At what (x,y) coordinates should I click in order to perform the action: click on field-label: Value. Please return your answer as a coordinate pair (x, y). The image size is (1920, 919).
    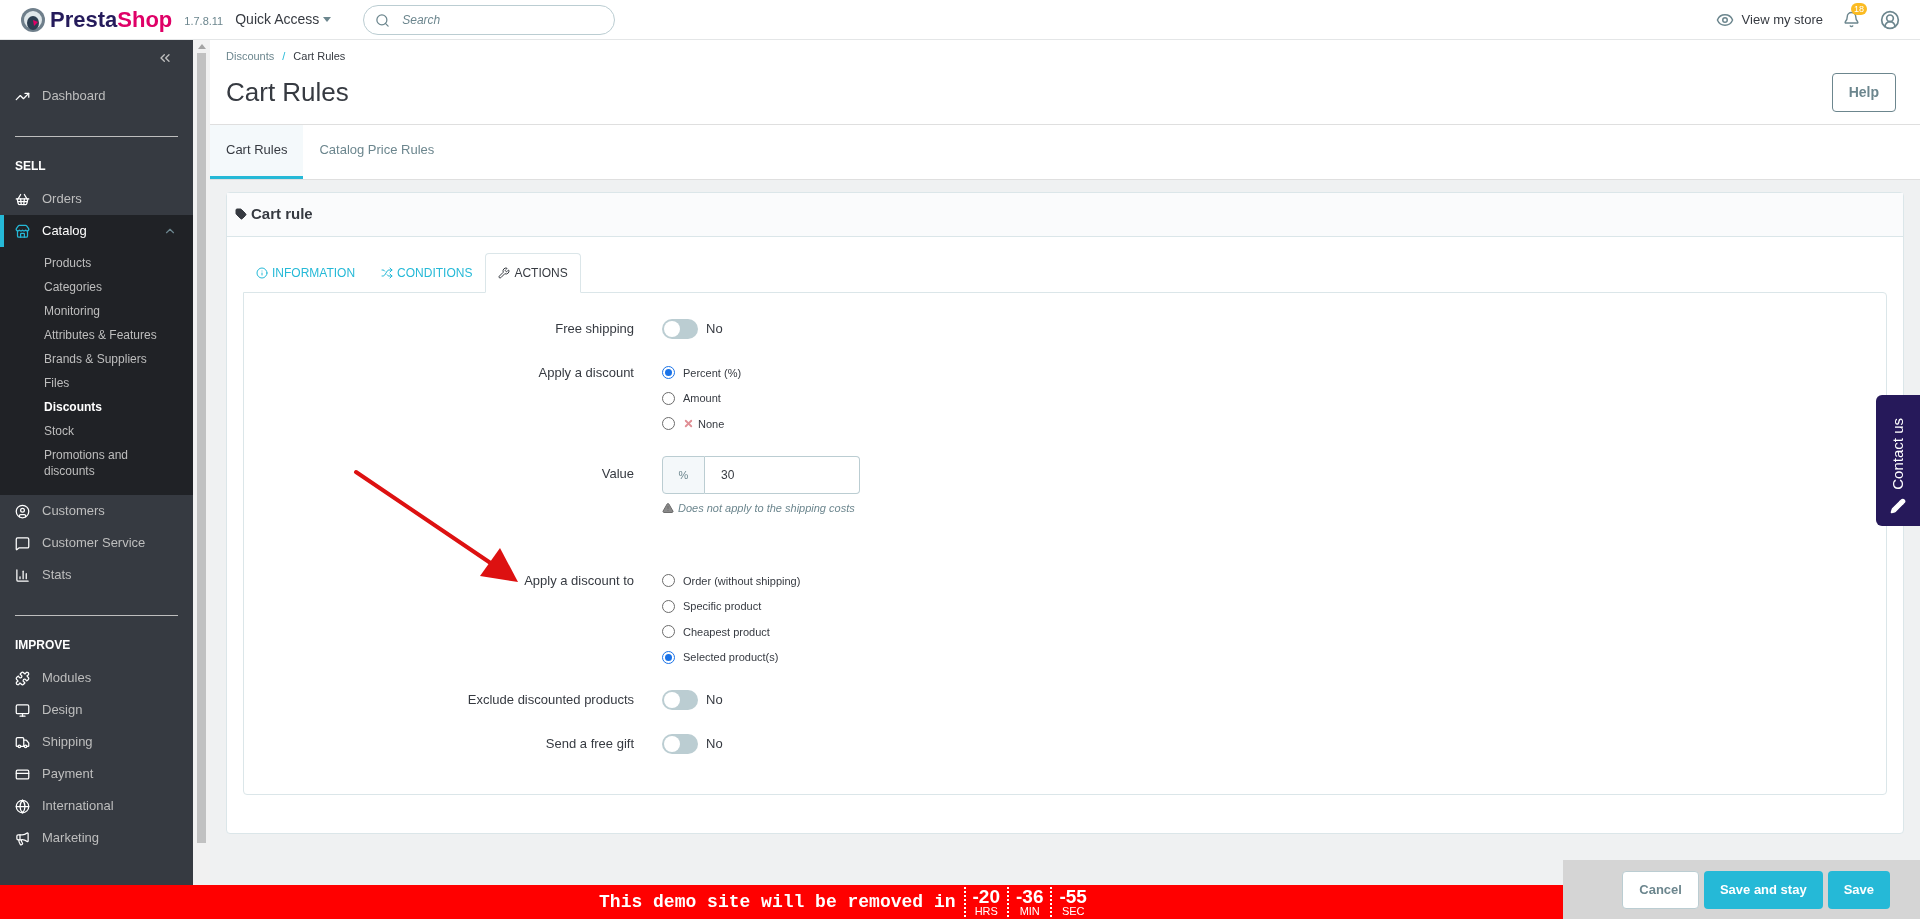
    Looking at the image, I should click on (617, 474).